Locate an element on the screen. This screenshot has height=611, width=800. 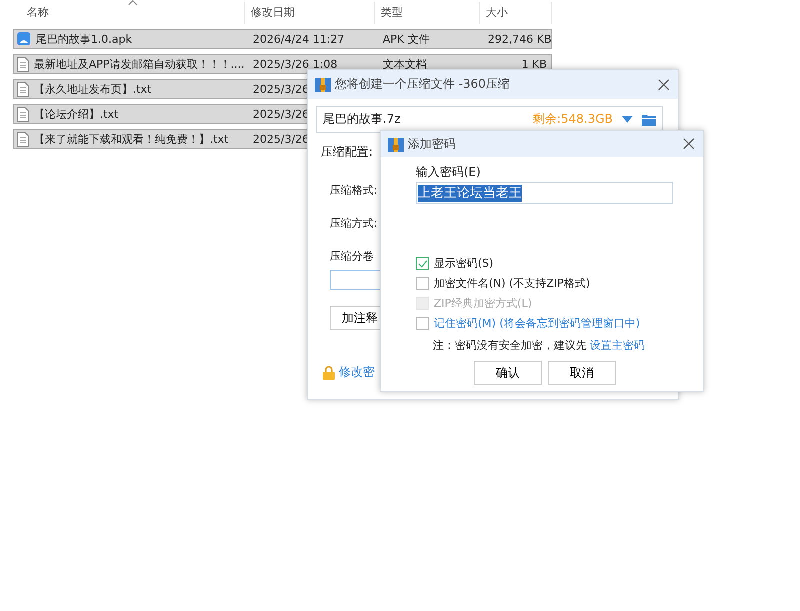
dialog-button: 确认 is located at coordinates (508, 373).